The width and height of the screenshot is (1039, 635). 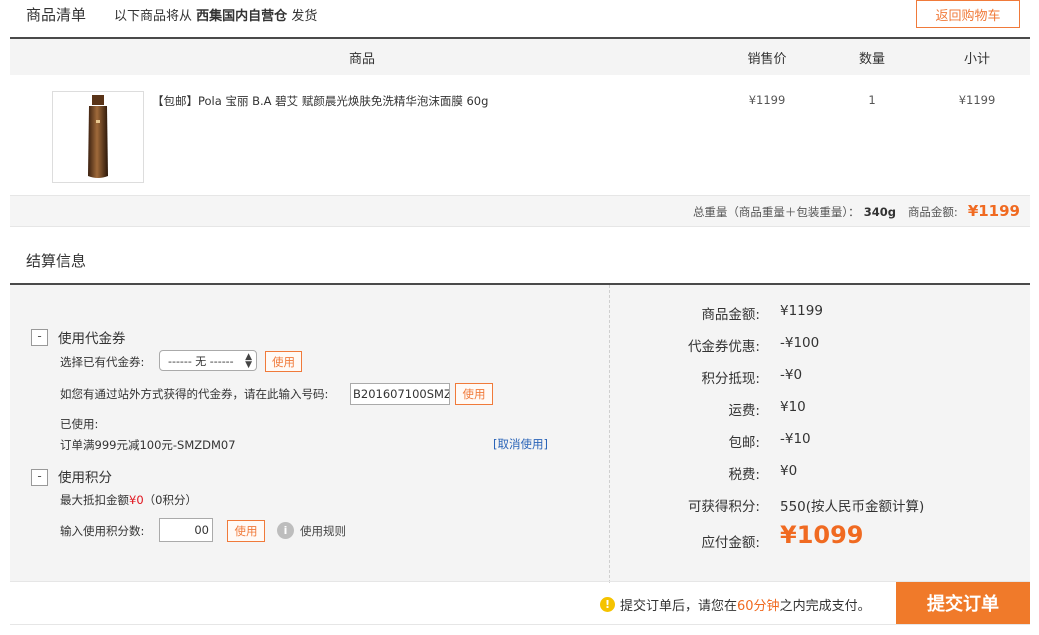 I want to click on weight-value: 340g, so click(x=879, y=212).